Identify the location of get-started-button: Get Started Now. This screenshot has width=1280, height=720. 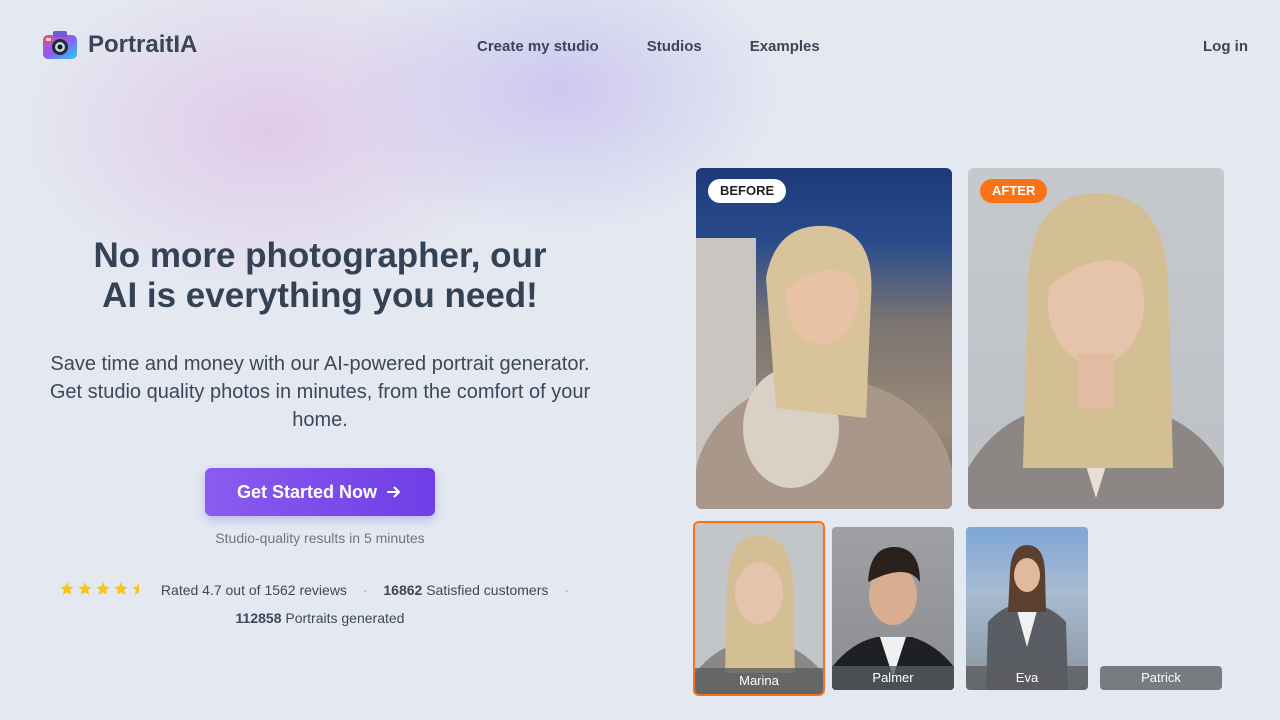
(320, 492).